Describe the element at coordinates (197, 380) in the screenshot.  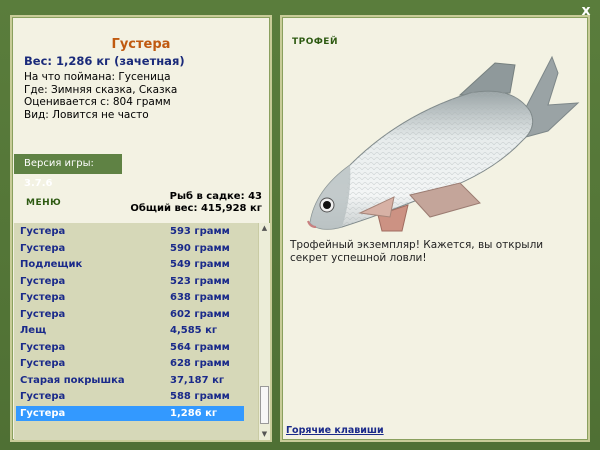
I see `list-item-weight: 37,187 кг` at that location.